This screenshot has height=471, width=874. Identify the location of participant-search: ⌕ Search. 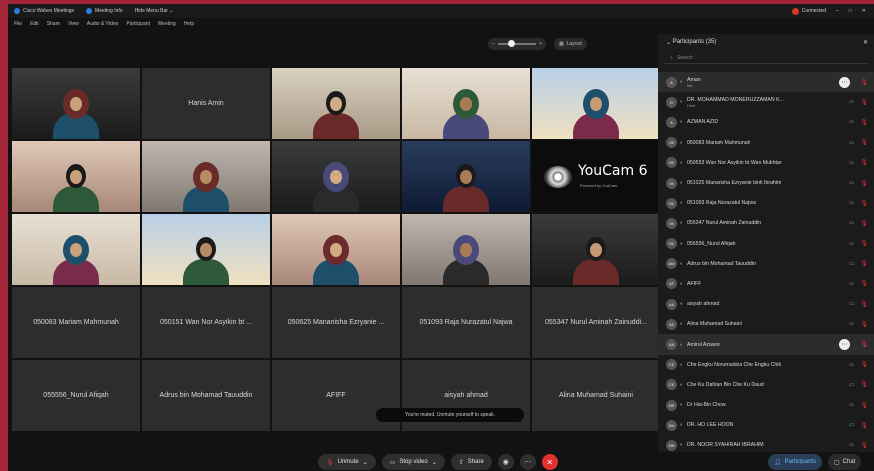
(766, 58).